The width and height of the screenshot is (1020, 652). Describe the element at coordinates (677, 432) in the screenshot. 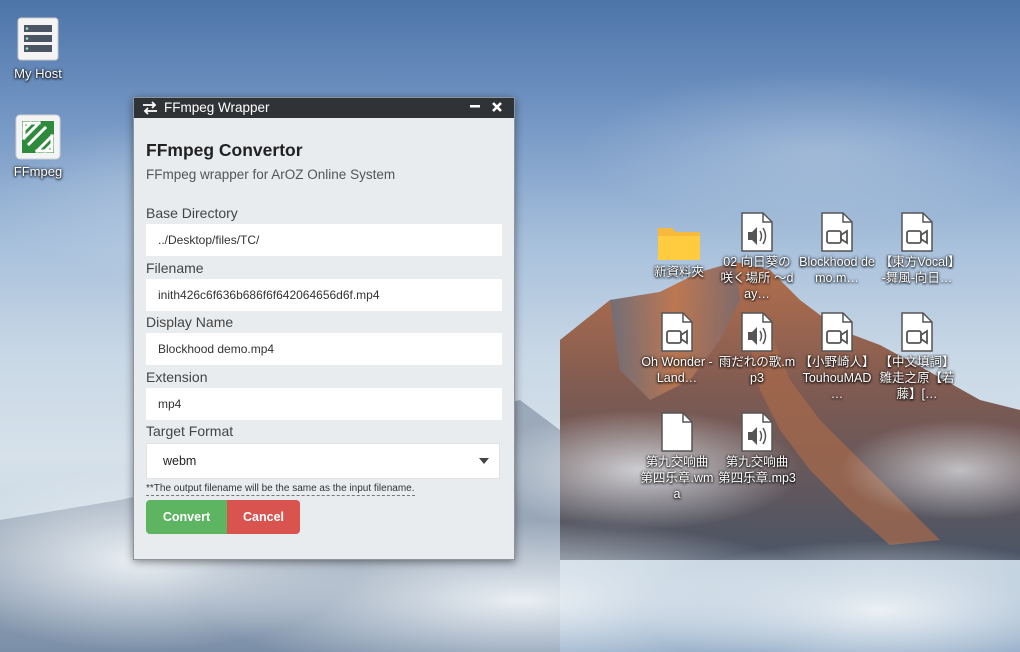

I see `file-icon` at that location.